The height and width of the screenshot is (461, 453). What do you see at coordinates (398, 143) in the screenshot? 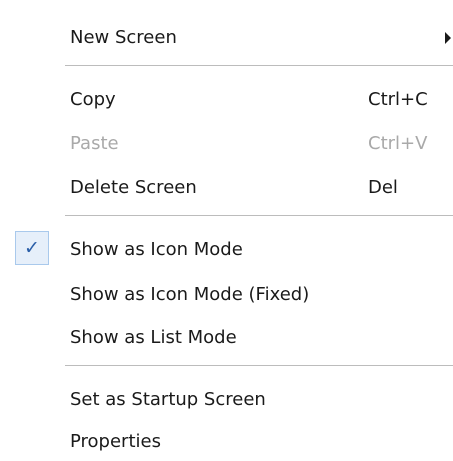
I see `menu-item-shortcut: Ctrl+V` at bounding box center [398, 143].